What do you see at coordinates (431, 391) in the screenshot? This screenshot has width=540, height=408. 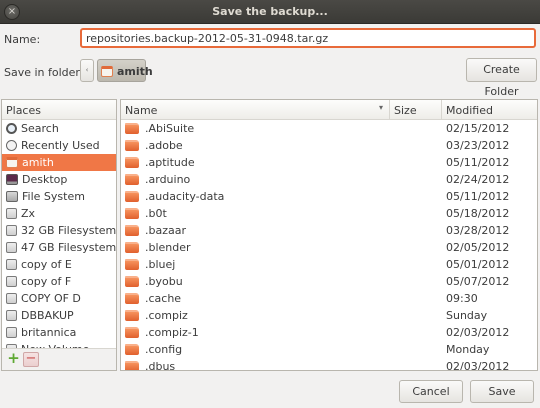 I see `cancel-button: Cancel` at bounding box center [431, 391].